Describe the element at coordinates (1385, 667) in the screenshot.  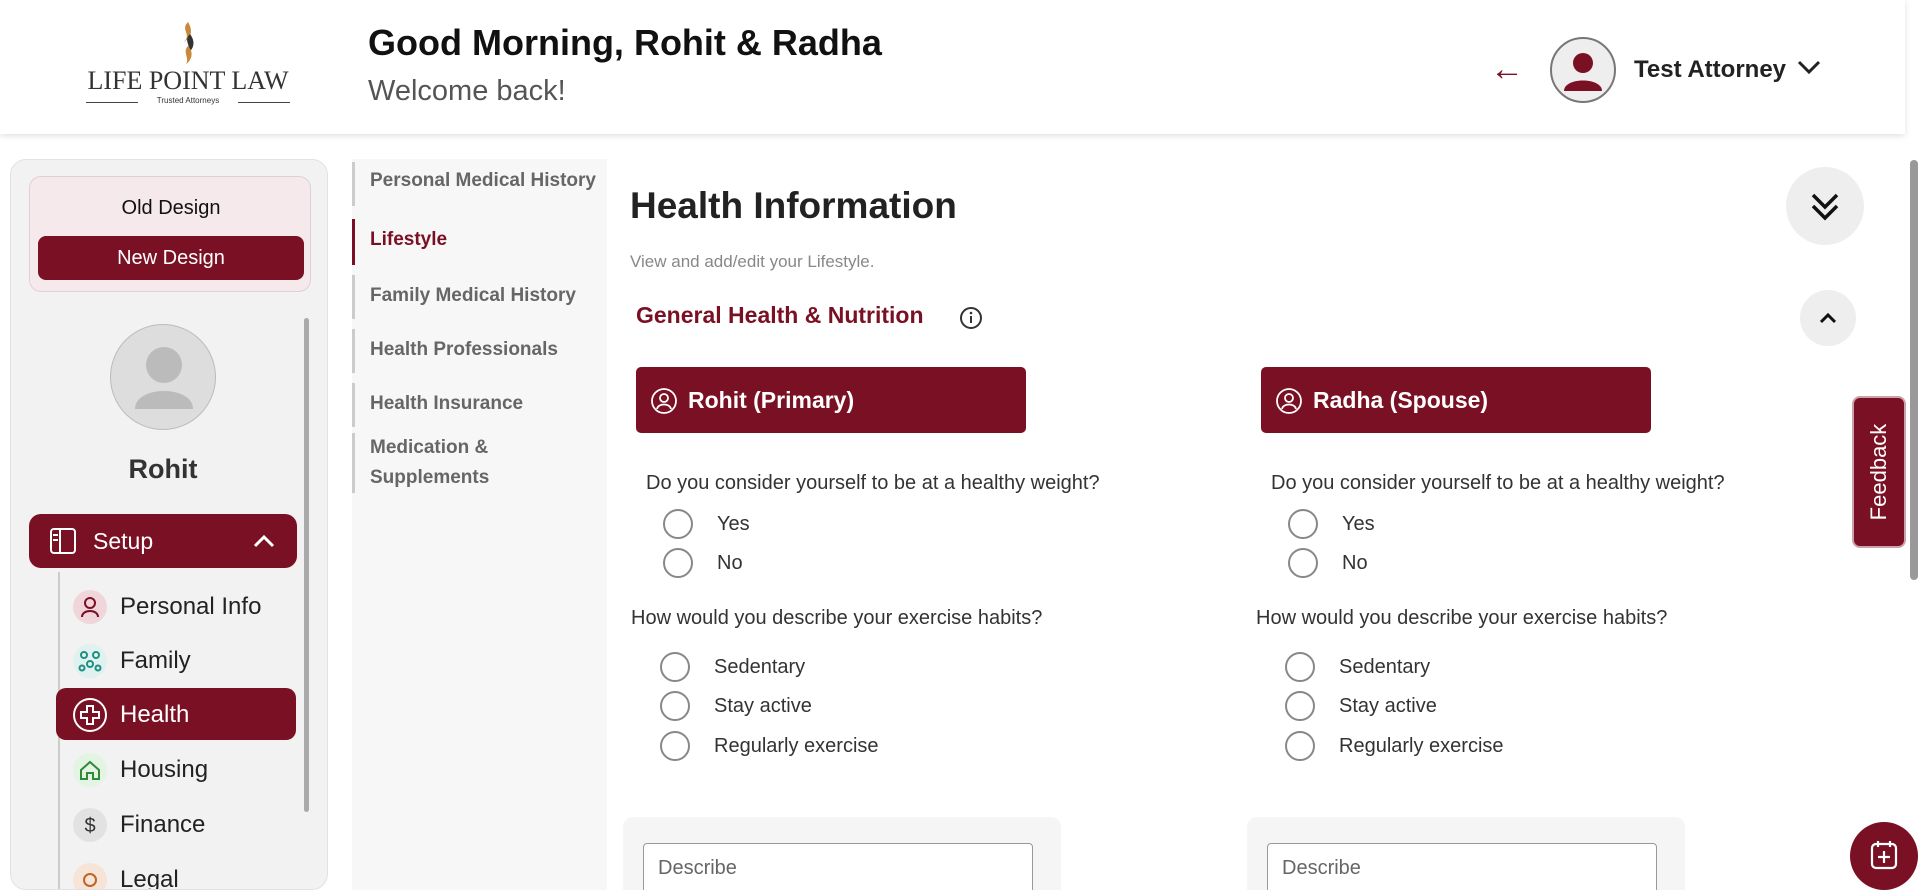
I see `option-label: Sedentary` at that location.